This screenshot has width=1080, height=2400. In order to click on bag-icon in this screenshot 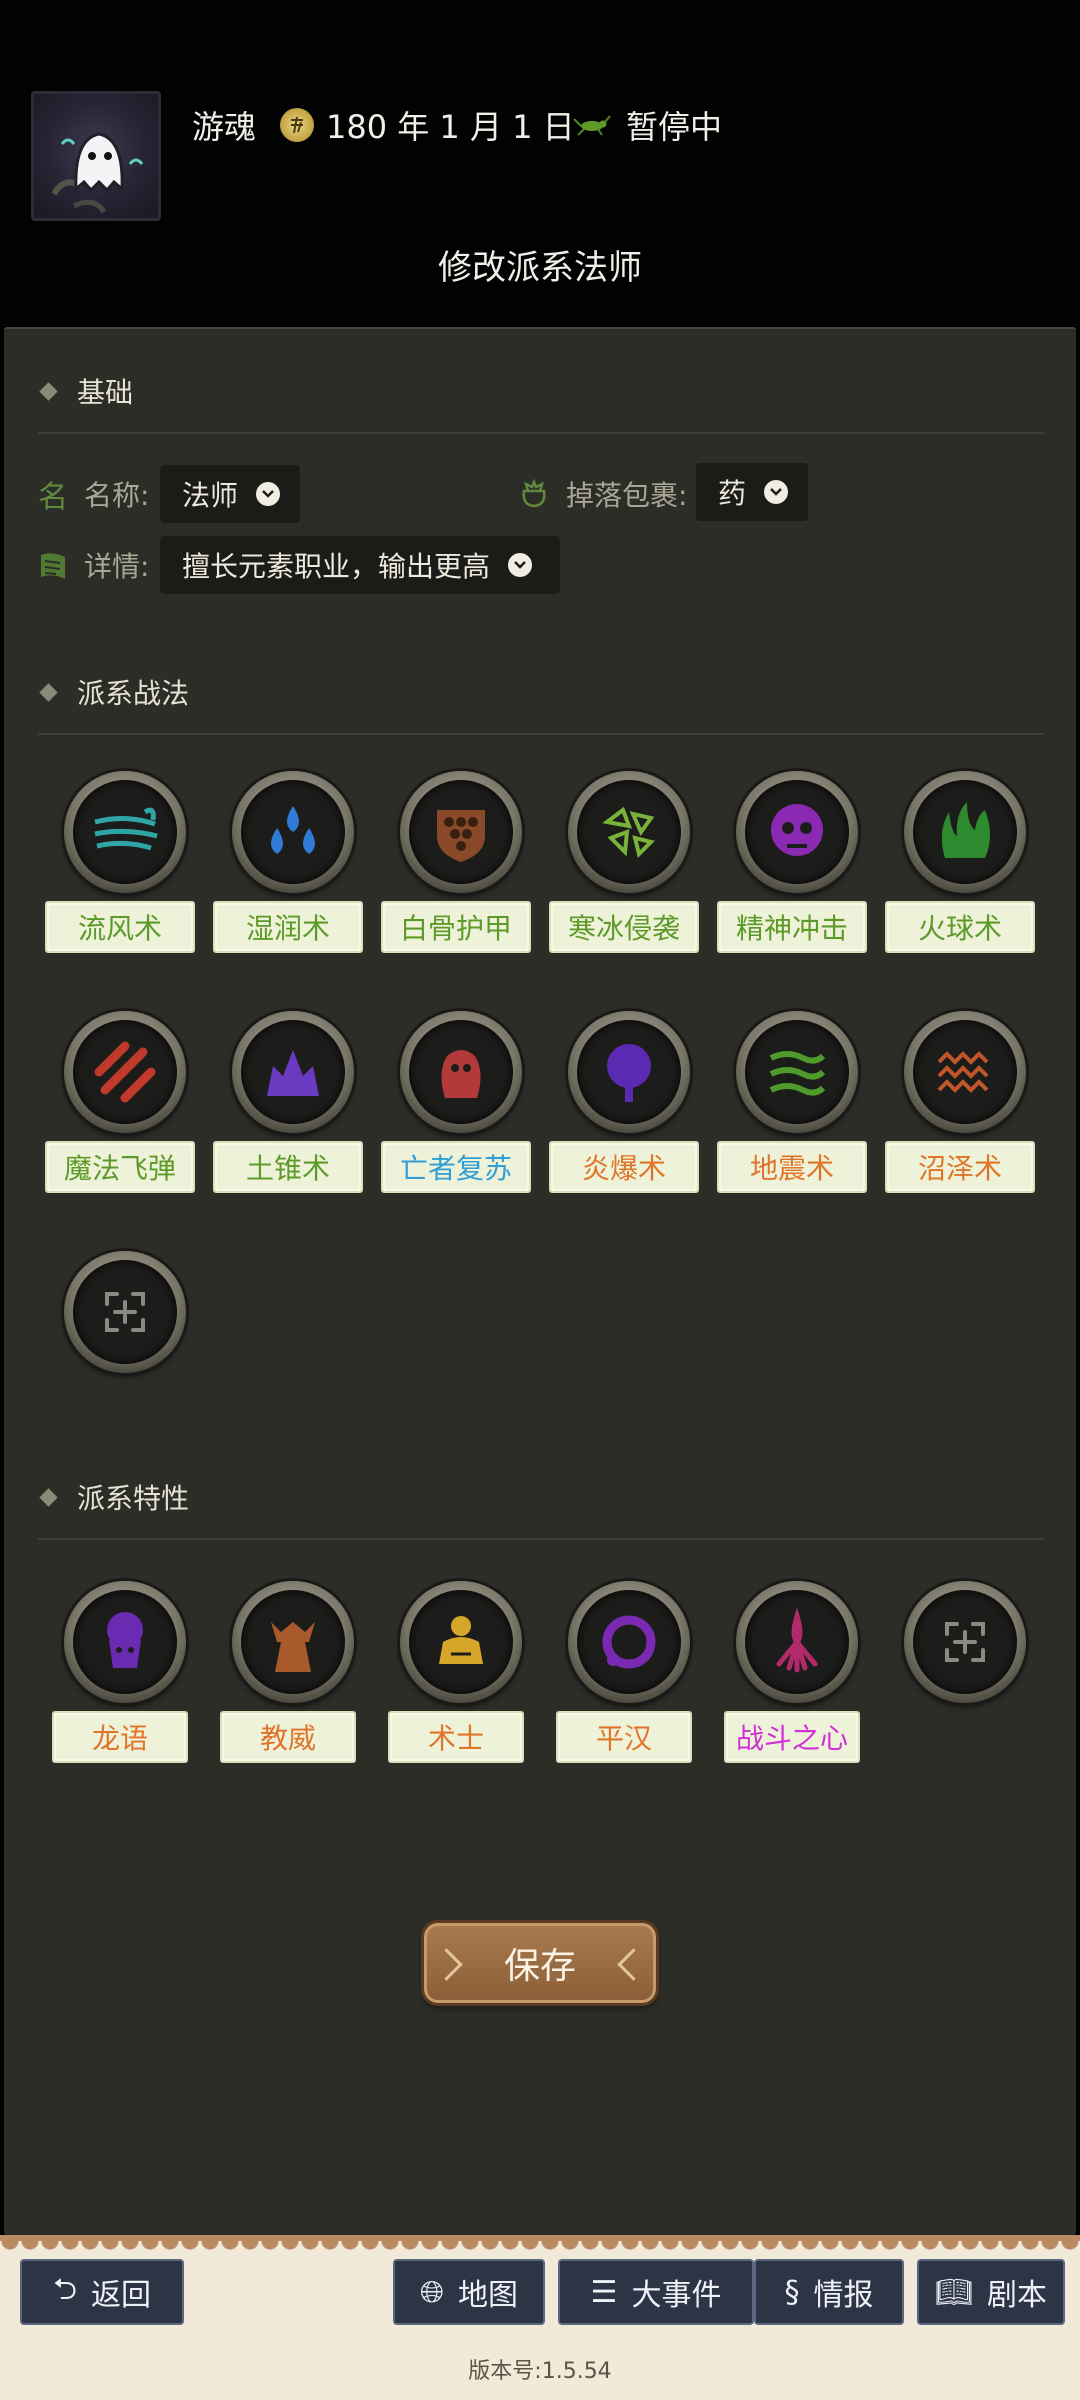, I will do `click(534, 493)`.